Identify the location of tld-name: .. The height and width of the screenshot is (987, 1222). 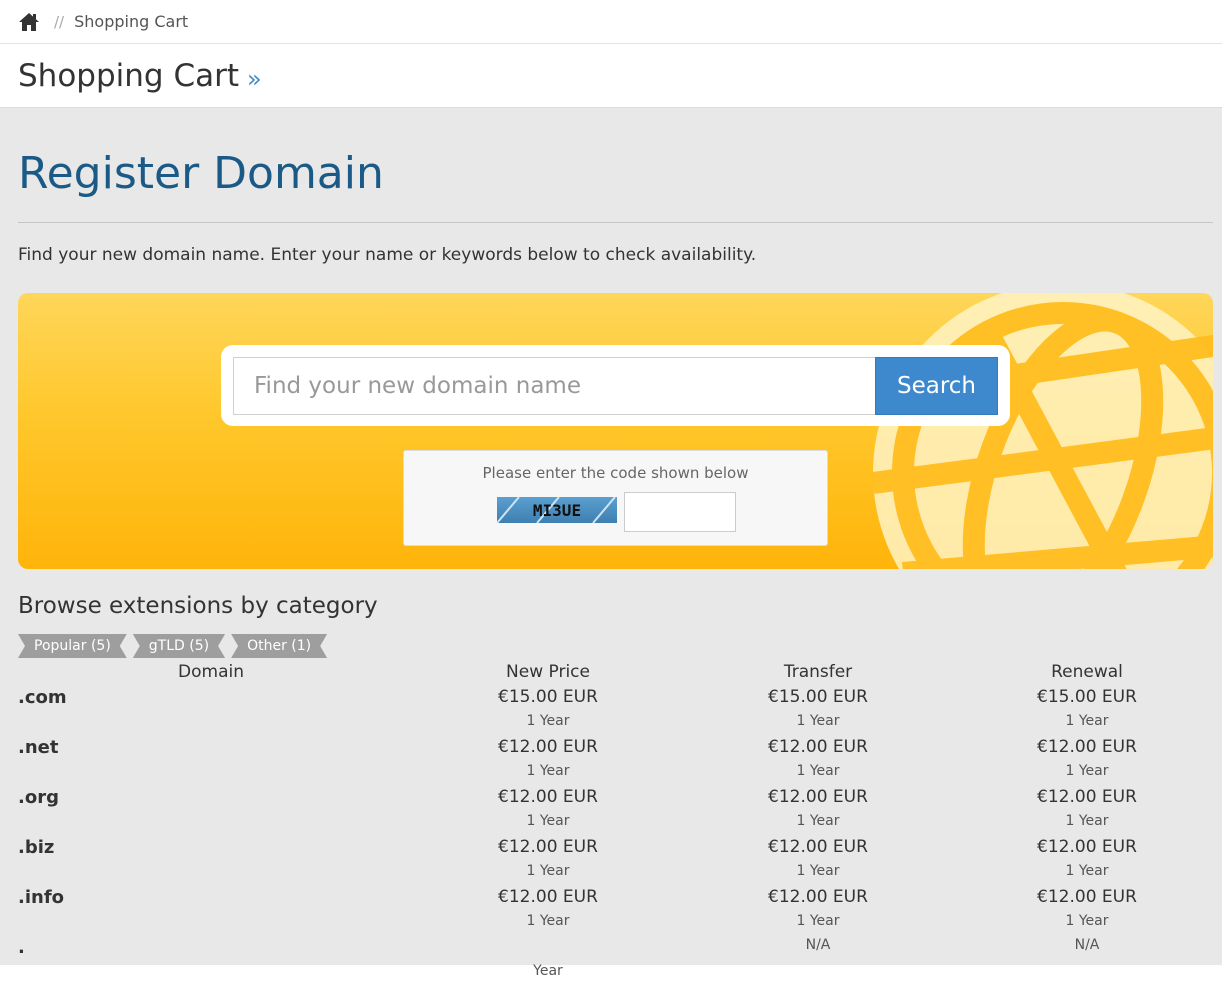
(21, 947).